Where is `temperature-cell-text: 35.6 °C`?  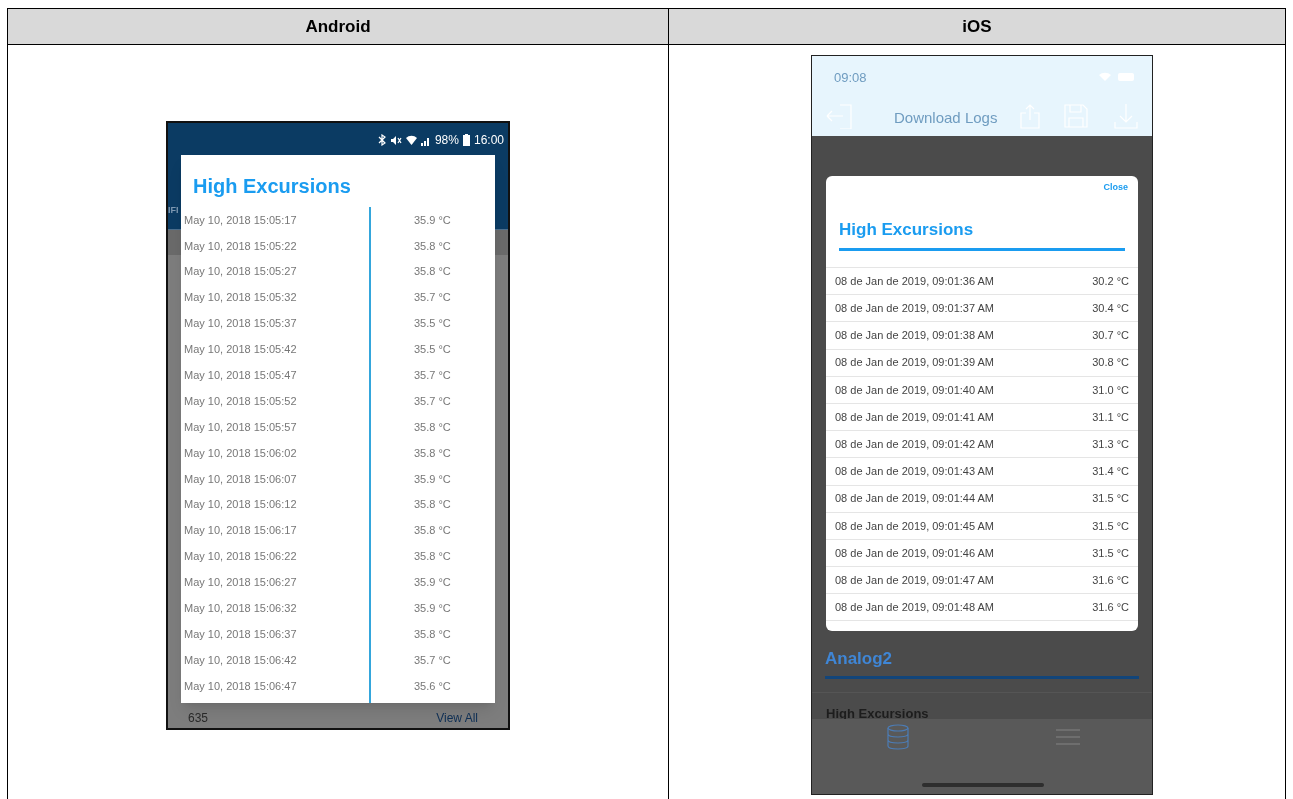
temperature-cell-text: 35.6 °C is located at coordinates (432, 686).